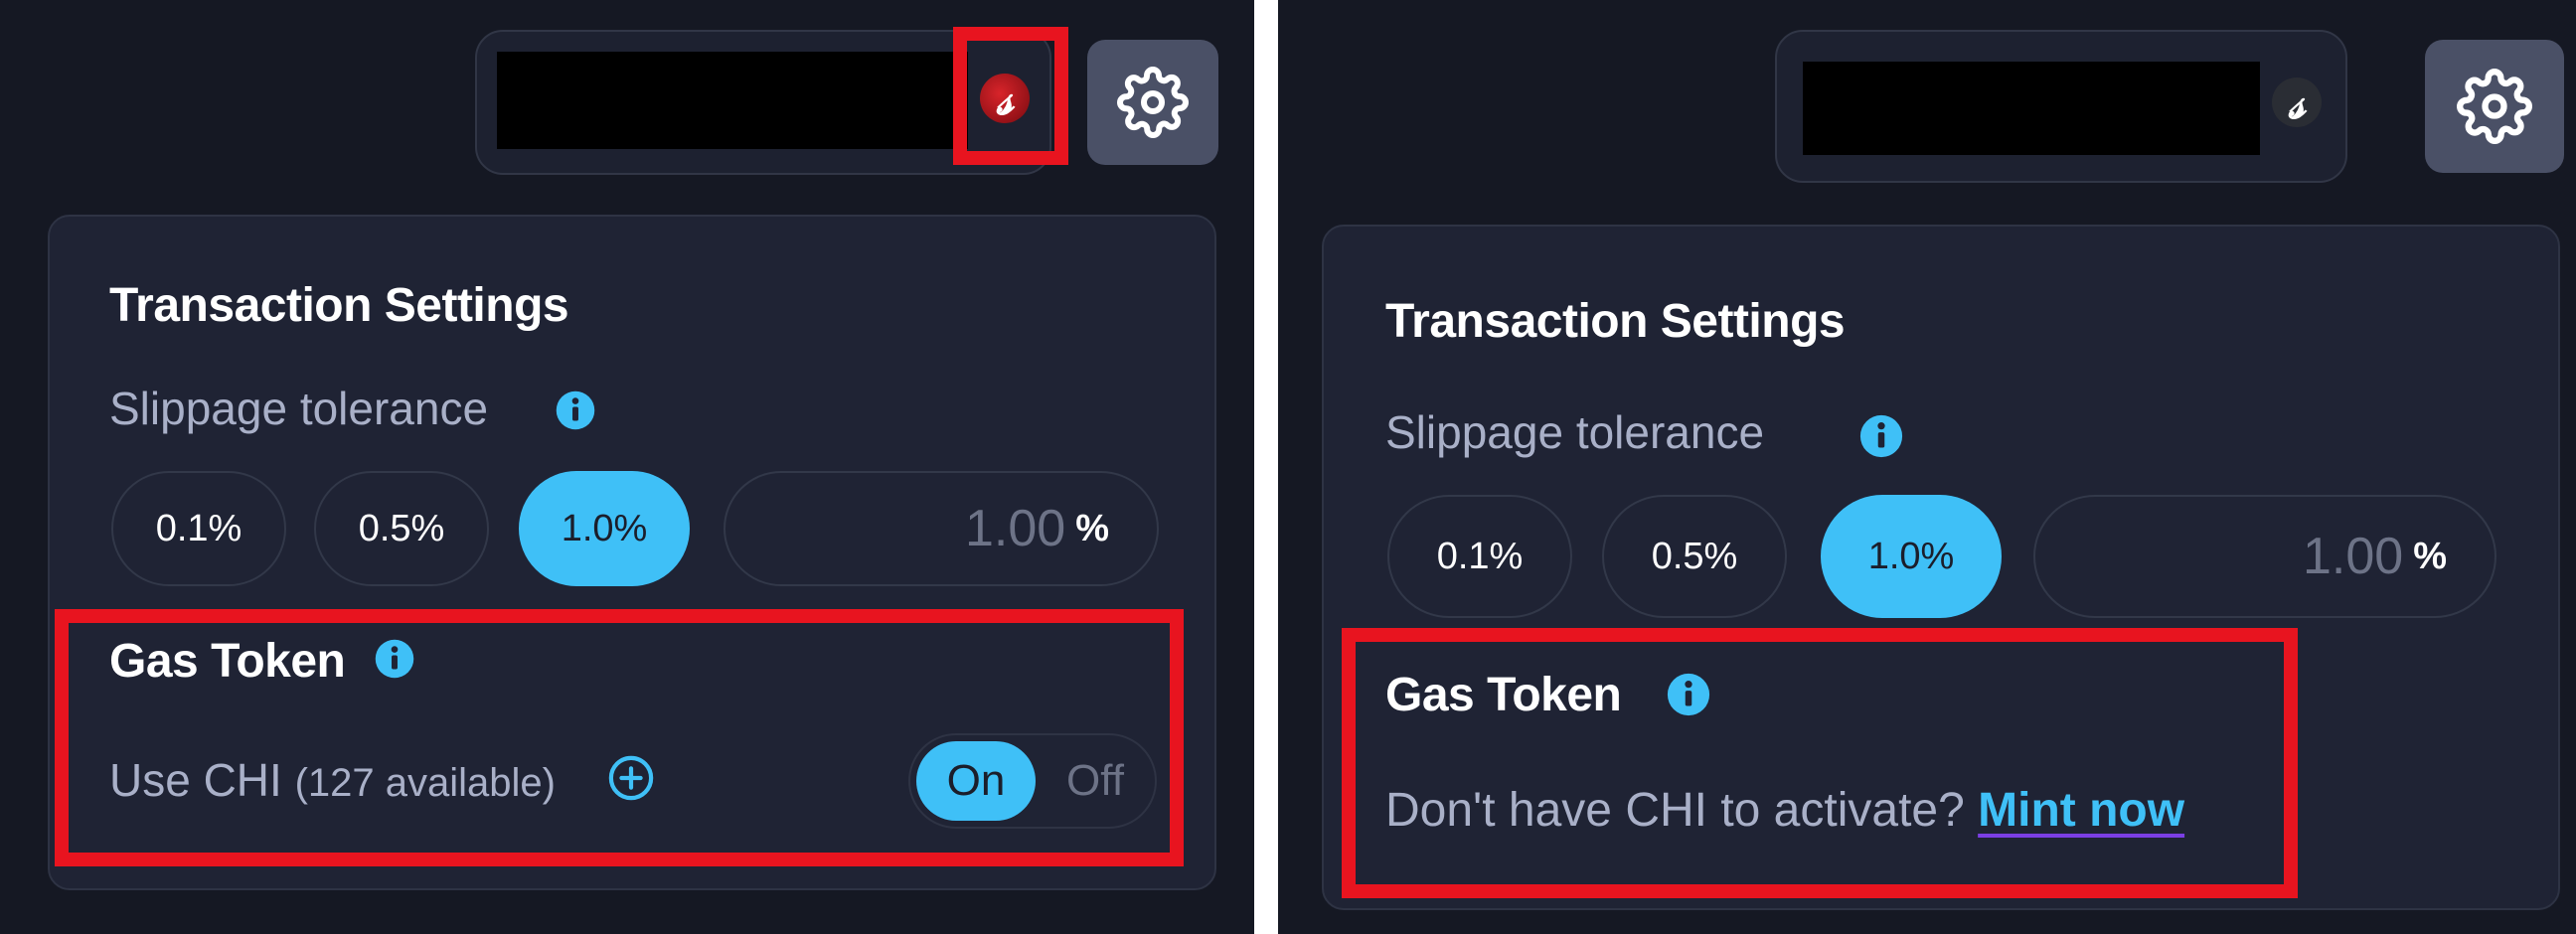 Image resolution: width=2576 pixels, height=934 pixels. What do you see at coordinates (195, 780) in the screenshot?
I see `use-chi-label: Use CHI` at bounding box center [195, 780].